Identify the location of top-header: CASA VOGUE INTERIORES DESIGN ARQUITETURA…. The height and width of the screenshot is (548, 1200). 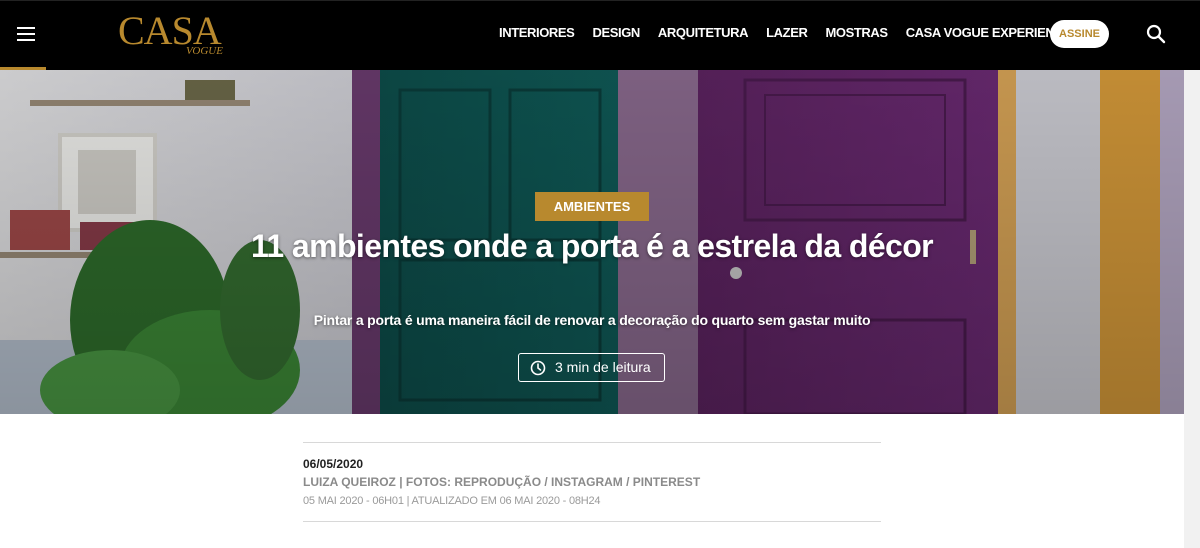
(600, 35).